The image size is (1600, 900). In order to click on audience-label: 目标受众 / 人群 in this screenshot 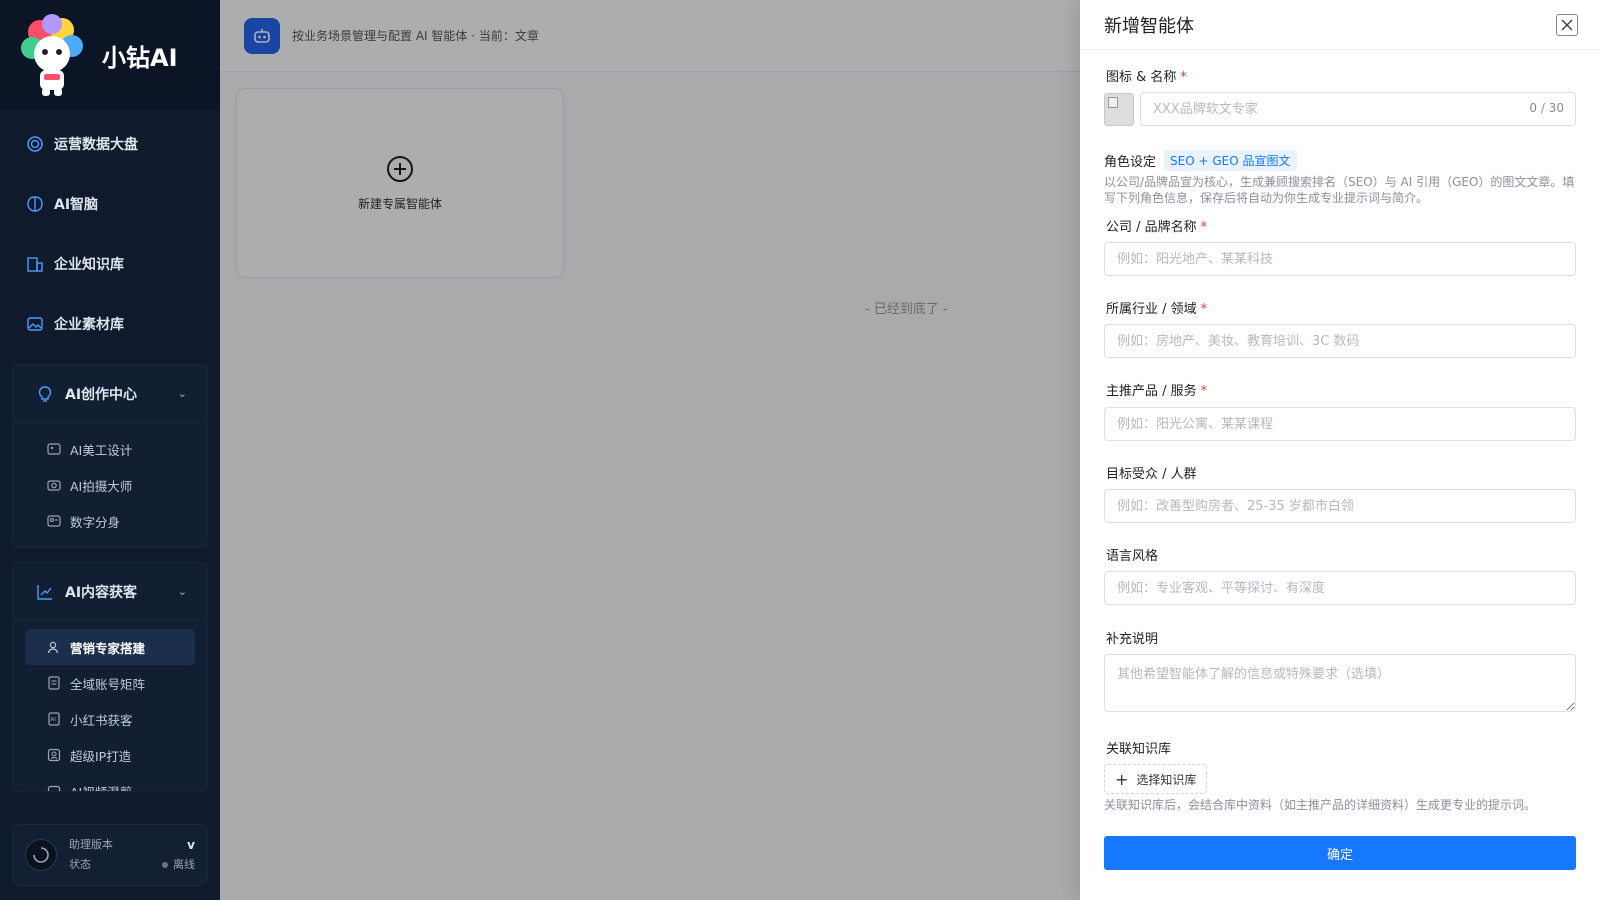, I will do `click(1151, 474)`.